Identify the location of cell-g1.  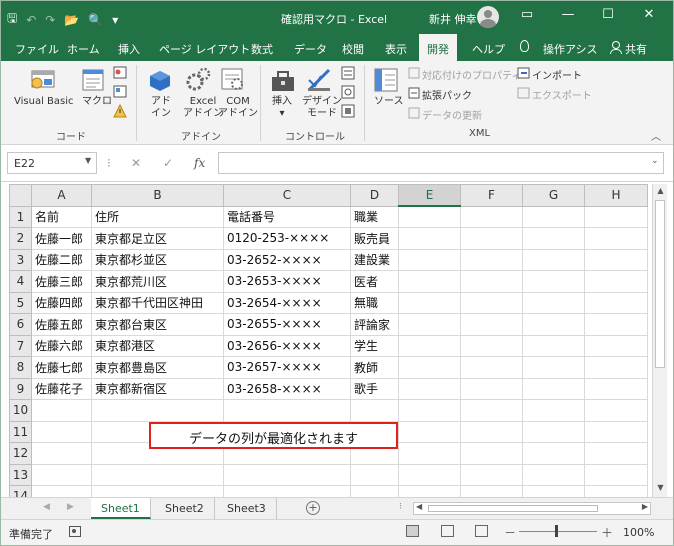
(553, 216).